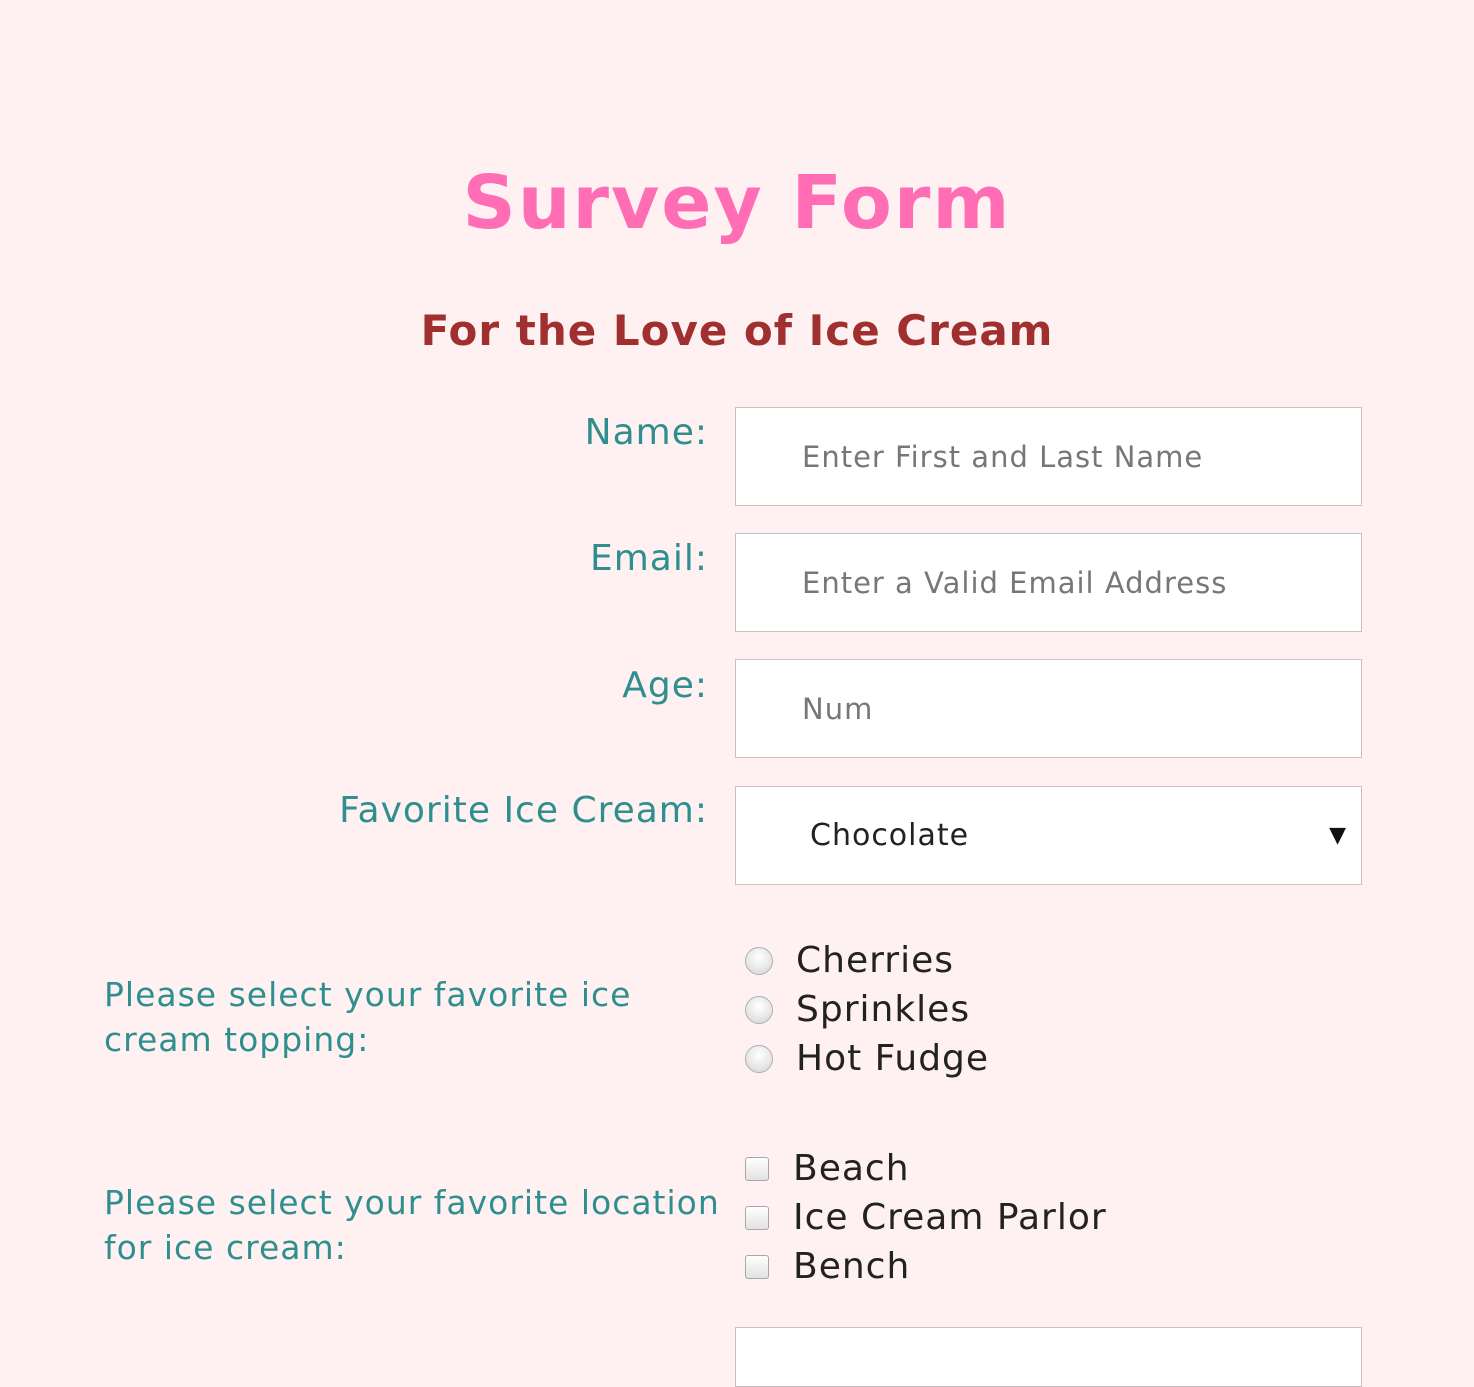  I want to click on option-label: Hot Fudge, so click(893, 1058).